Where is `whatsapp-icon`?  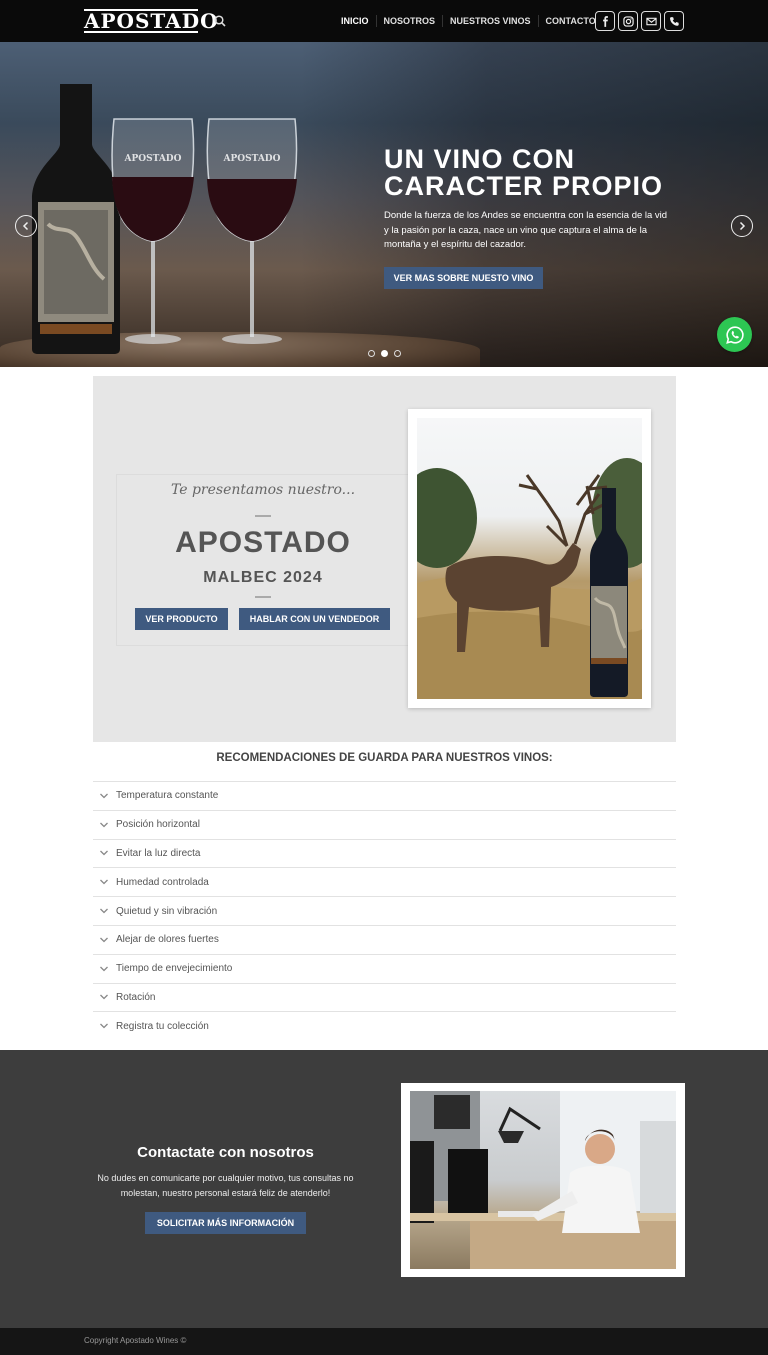 whatsapp-icon is located at coordinates (734, 334).